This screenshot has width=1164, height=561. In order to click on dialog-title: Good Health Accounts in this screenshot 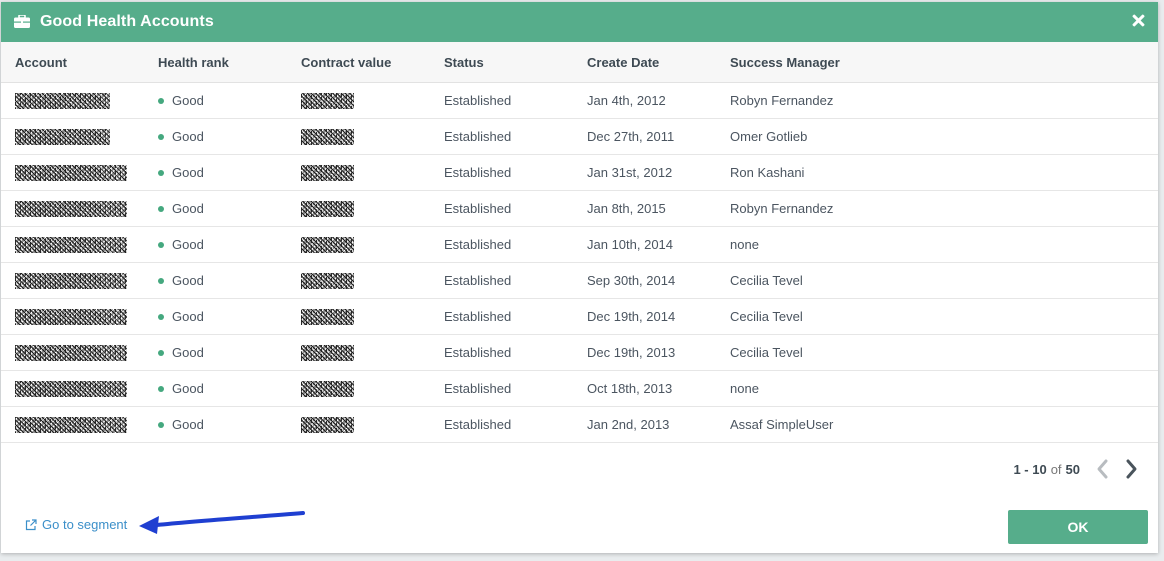, I will do `click(127, 21)`.